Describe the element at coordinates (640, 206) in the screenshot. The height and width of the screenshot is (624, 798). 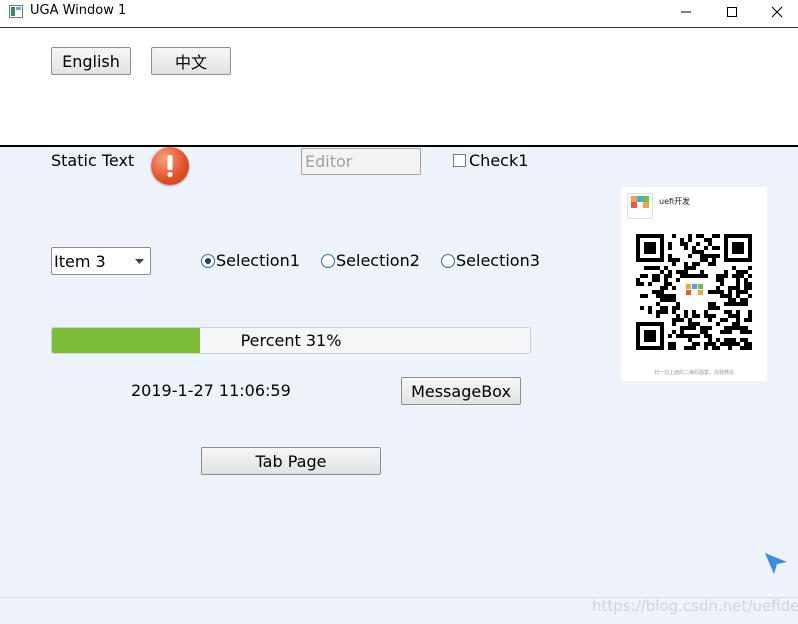
I see `account-logo-icon` at that location.